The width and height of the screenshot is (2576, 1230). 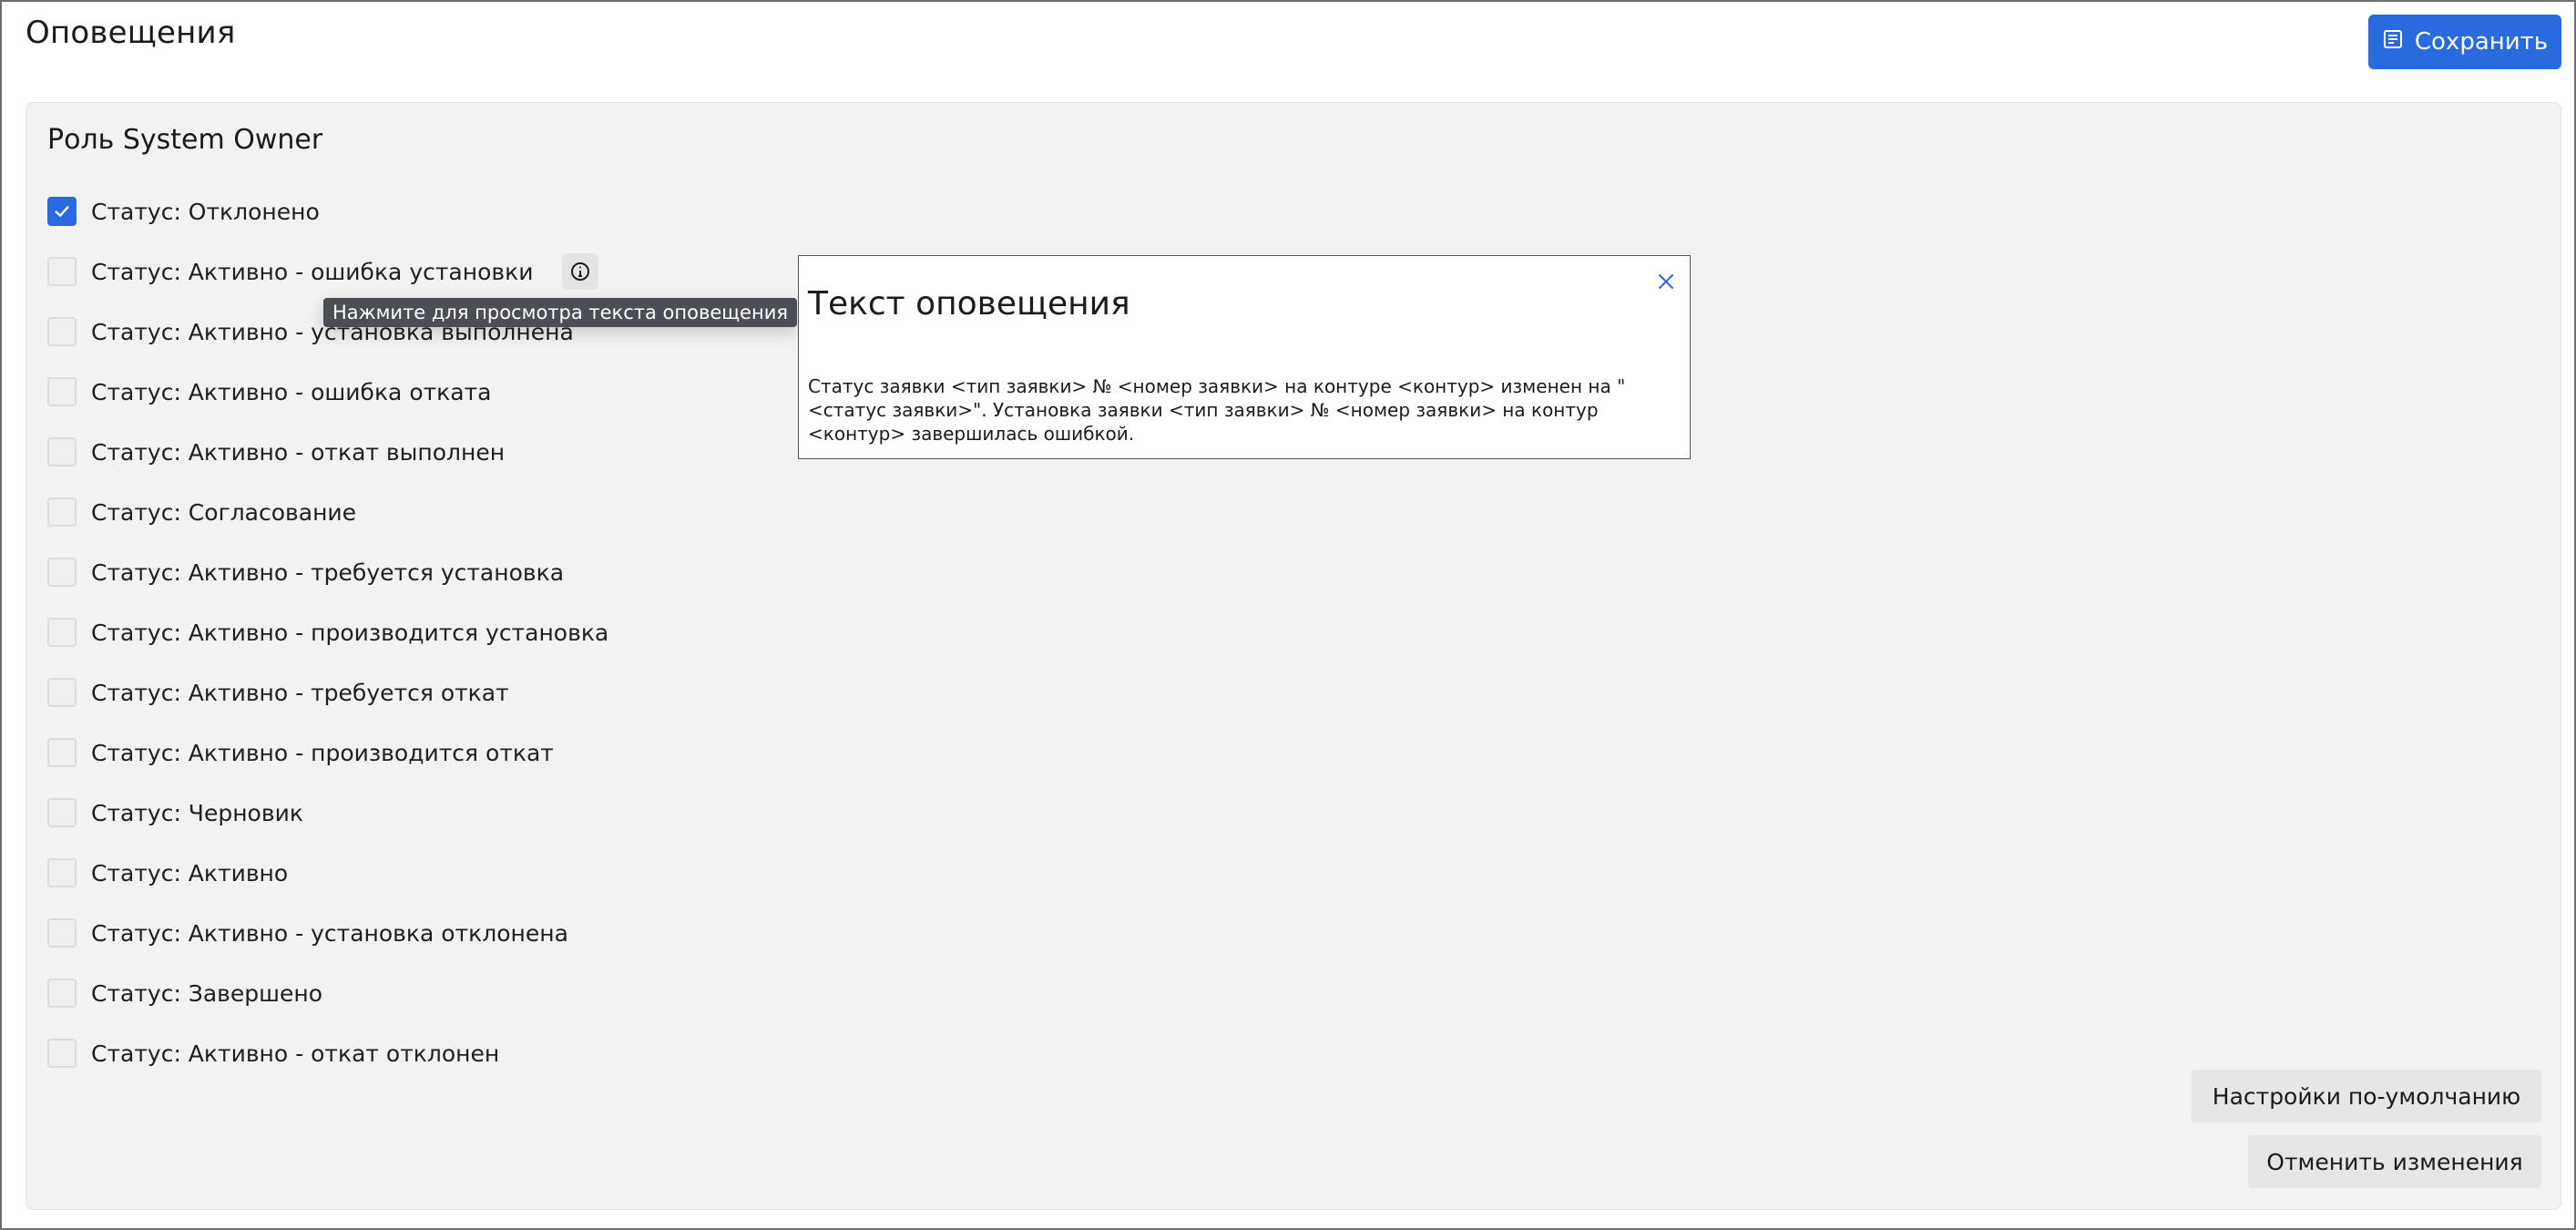 What do you see at coordinates (312, 271) in the screenshot?
I see `status-label: Статус: Активно - ошибка установки` at bounding box center [312, 271].